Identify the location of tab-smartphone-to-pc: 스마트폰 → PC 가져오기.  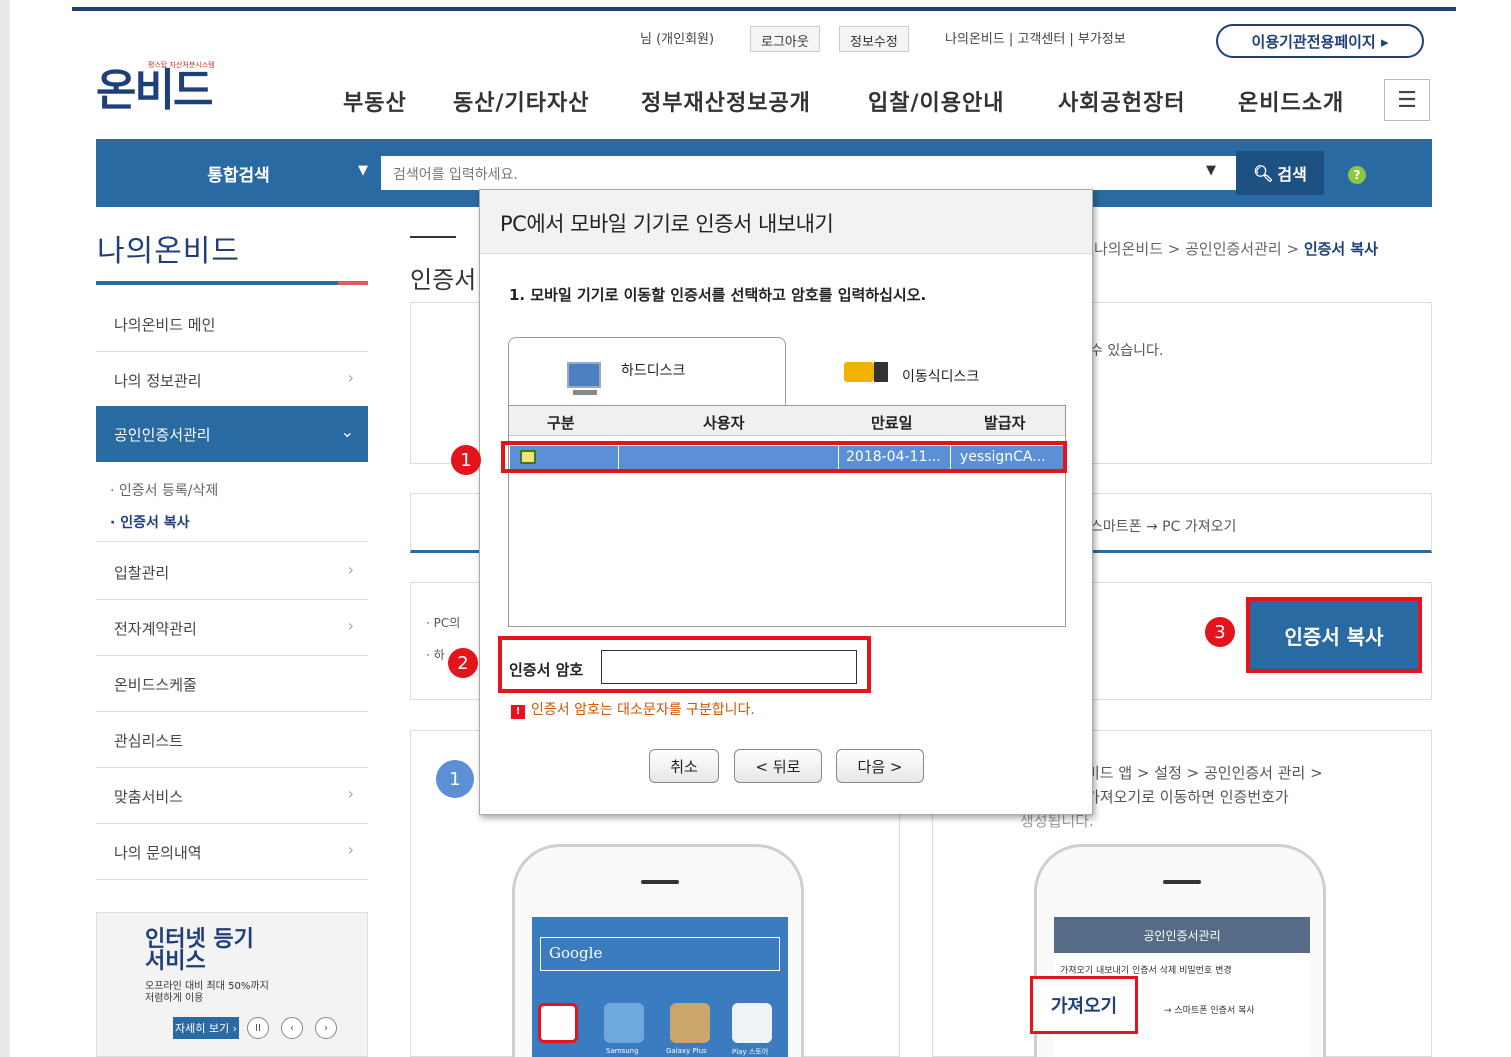
(1163, 526).